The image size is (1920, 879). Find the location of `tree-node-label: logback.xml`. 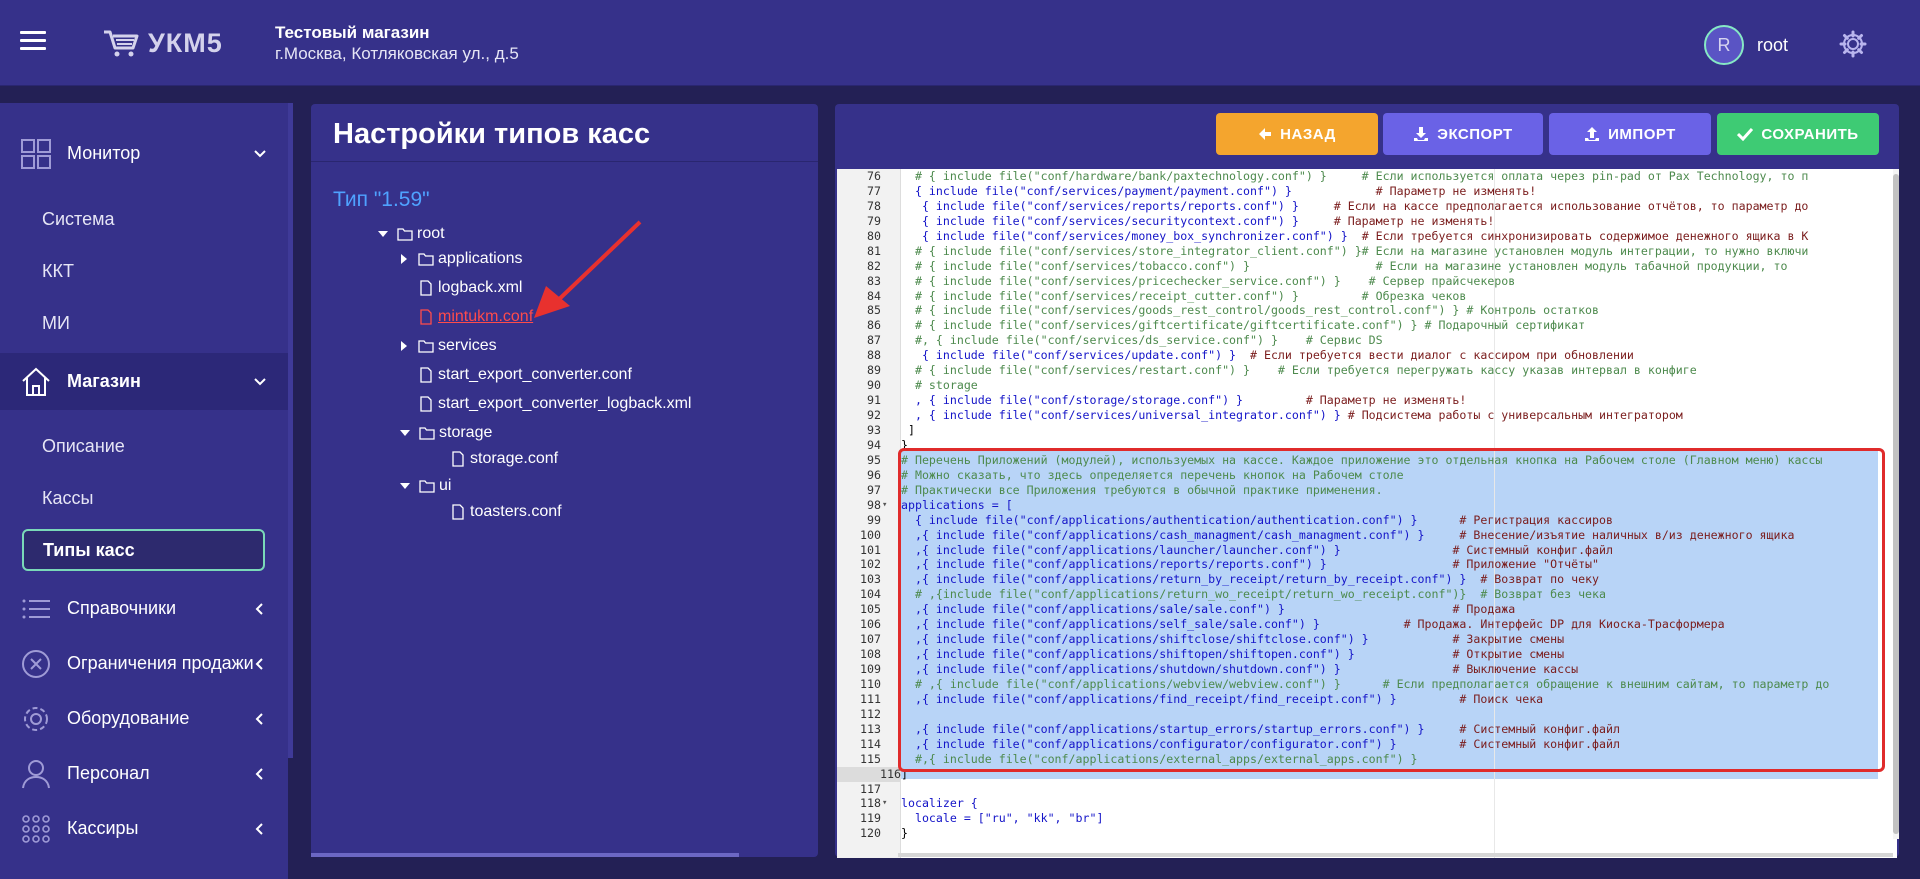

tree-node-label: logback.xml is located at coordinates (480, 287).